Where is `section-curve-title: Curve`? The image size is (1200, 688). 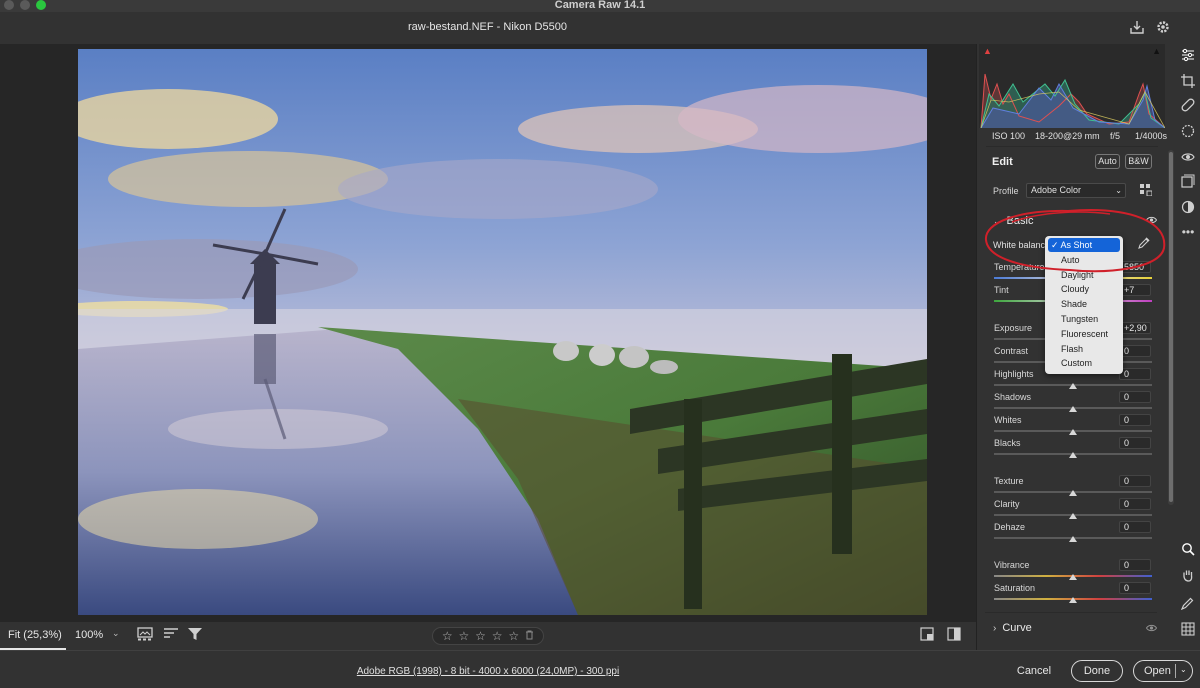
section-curve-title: Curve is located at coordinates (1017, 628).